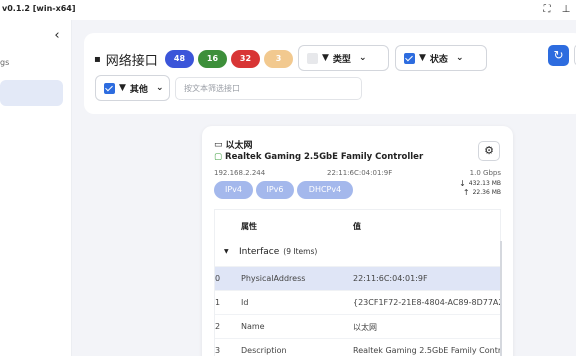  I want to click on sidebar: ‹ gs, so click(36, 188).